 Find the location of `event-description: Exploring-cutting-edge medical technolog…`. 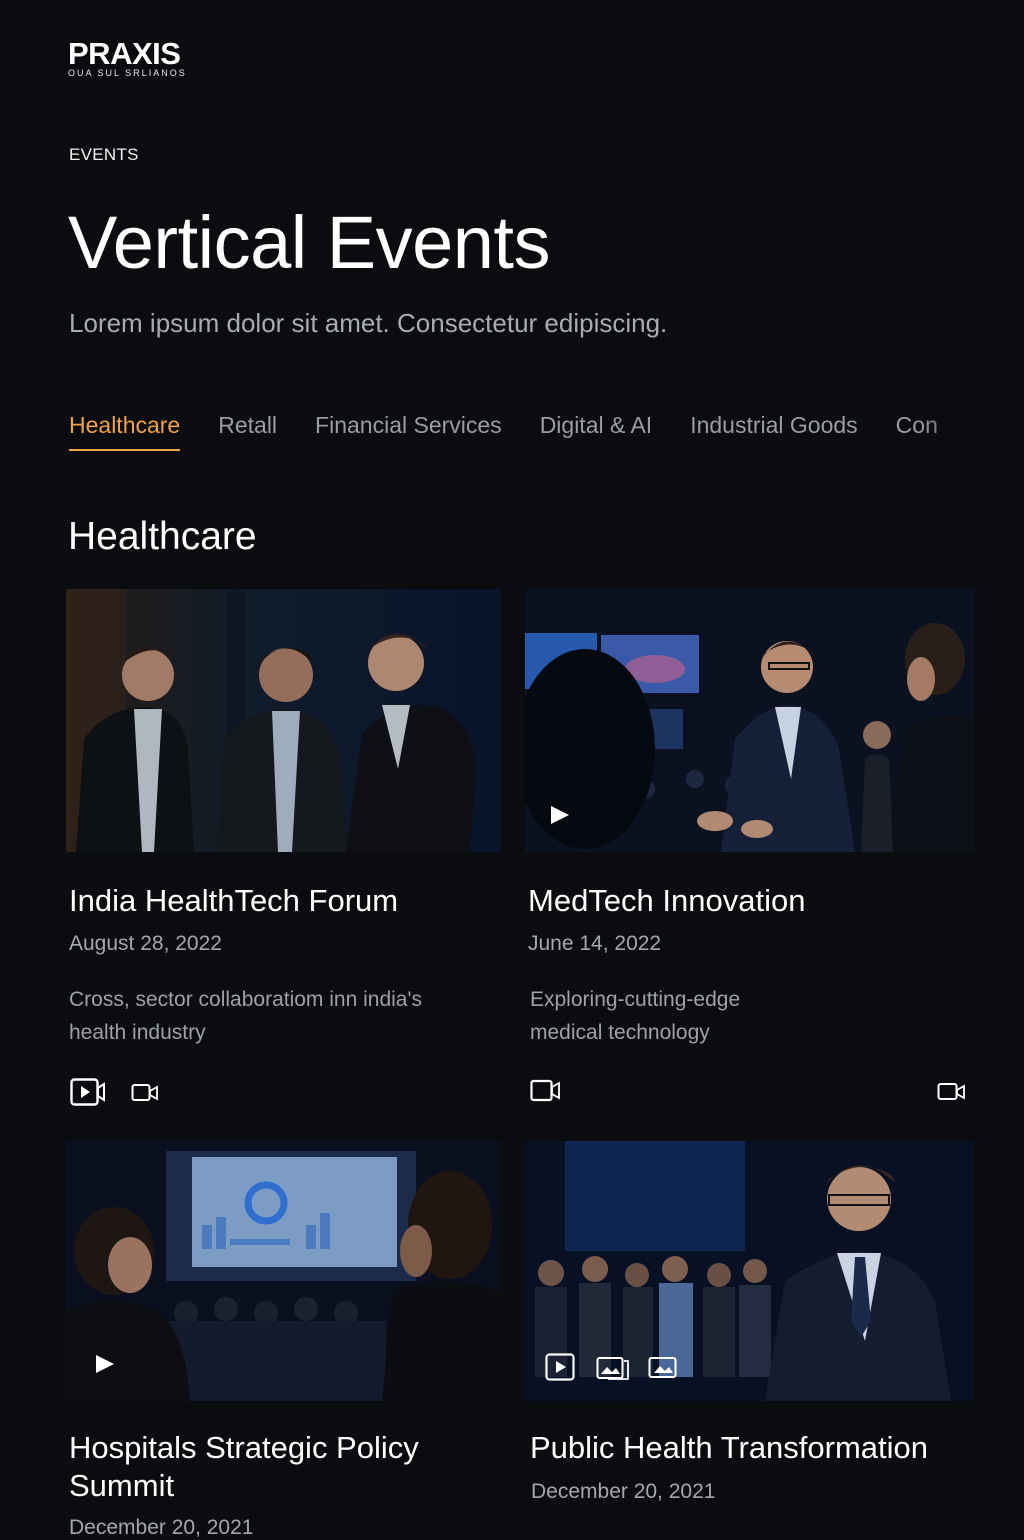

event-description: Exploring-cutting-edge medical technolog… is located at coordinates (635, 1016).